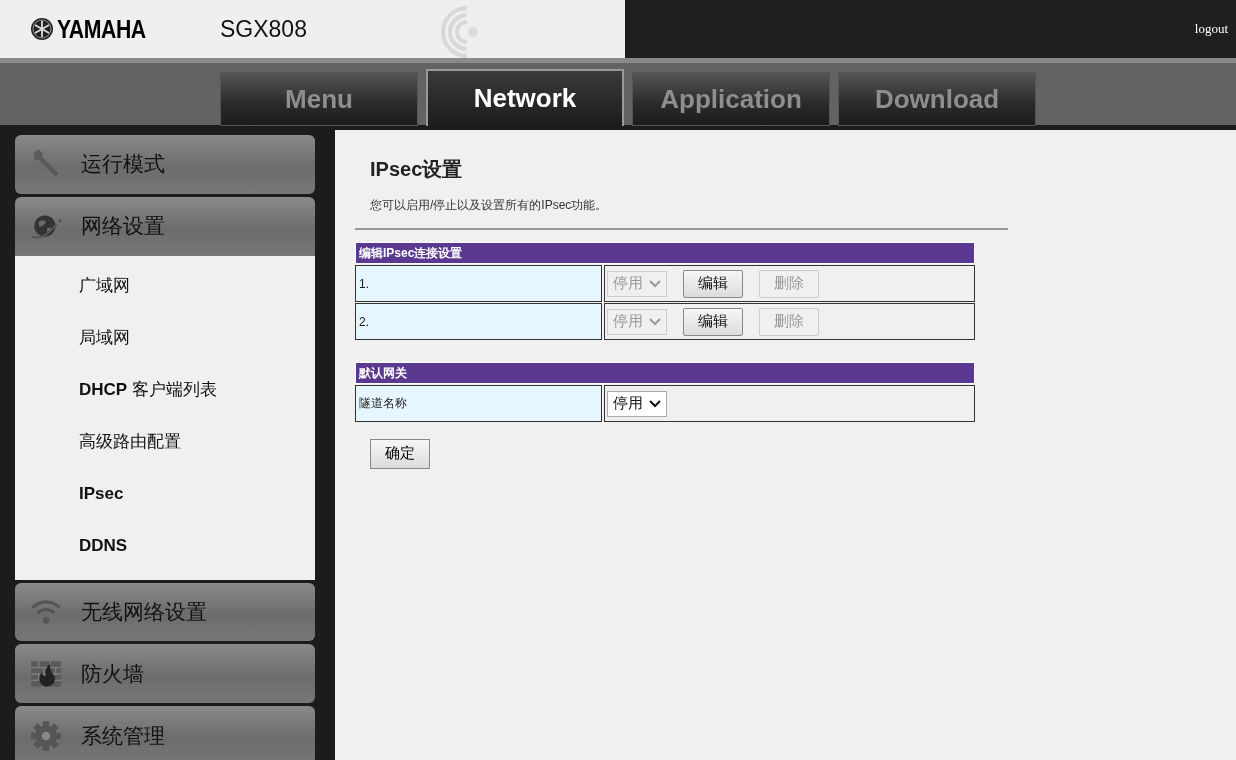 The height and width of the screenshot is (760, 1236). What do you see at coordinates (937, 99) in the screenshot?
I see `nav-tab: Download` at bounding box center [937, 99].